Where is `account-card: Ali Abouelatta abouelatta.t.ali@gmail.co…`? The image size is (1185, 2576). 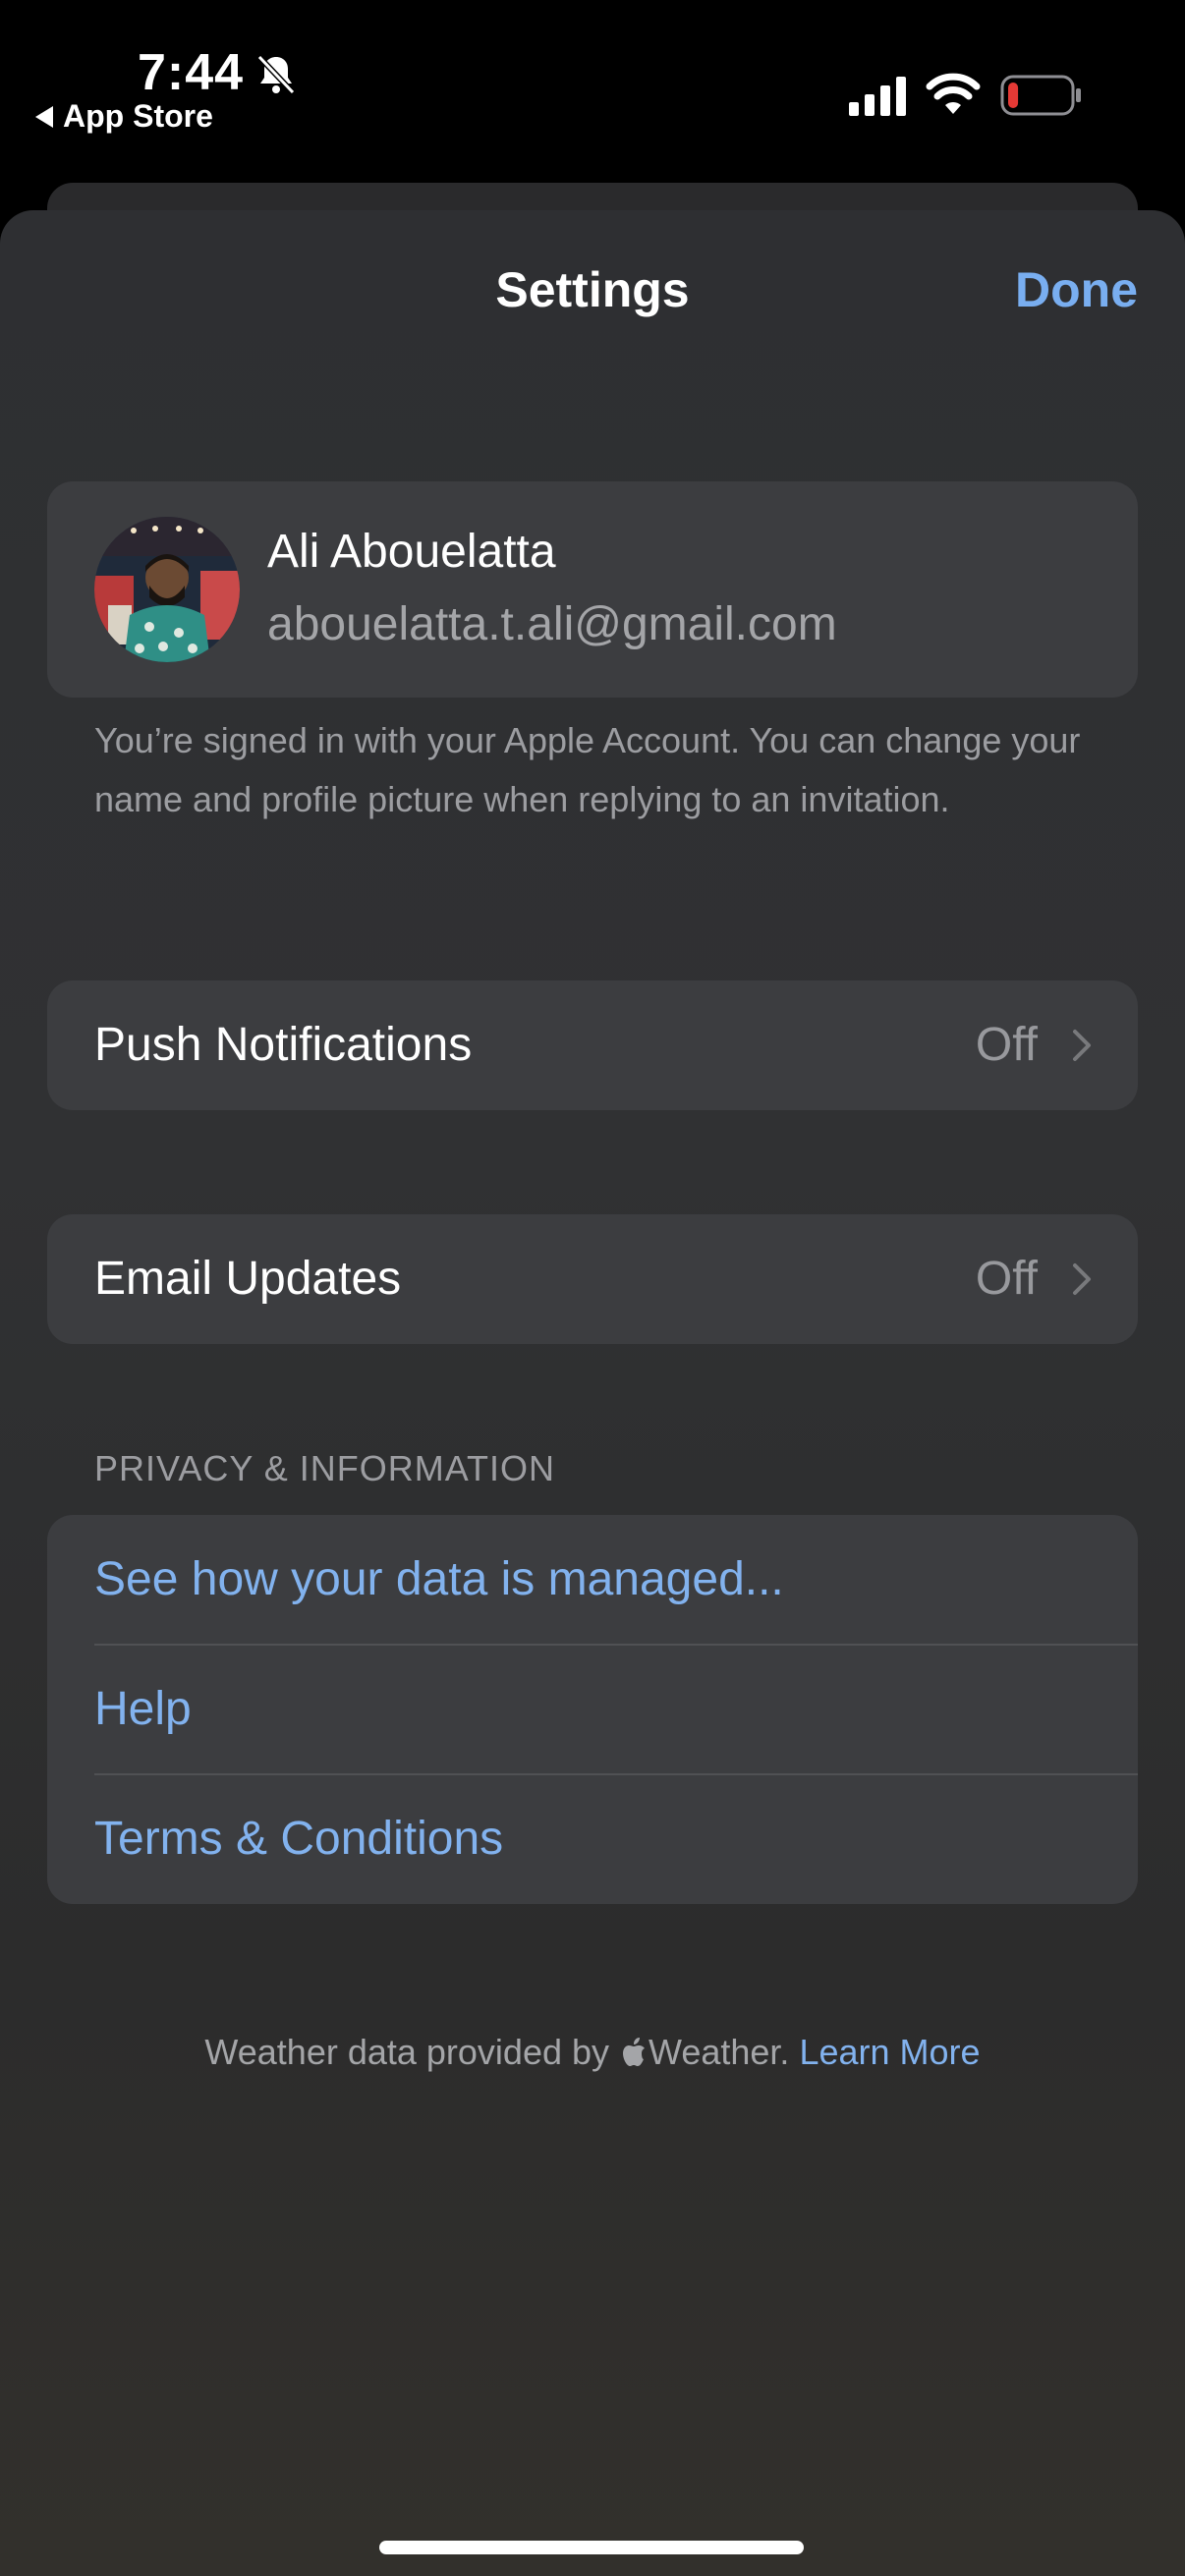
account-card: Ali Abouelatta abouelatta.t.ali@gmail.co… is located at coordinates (592, 589).